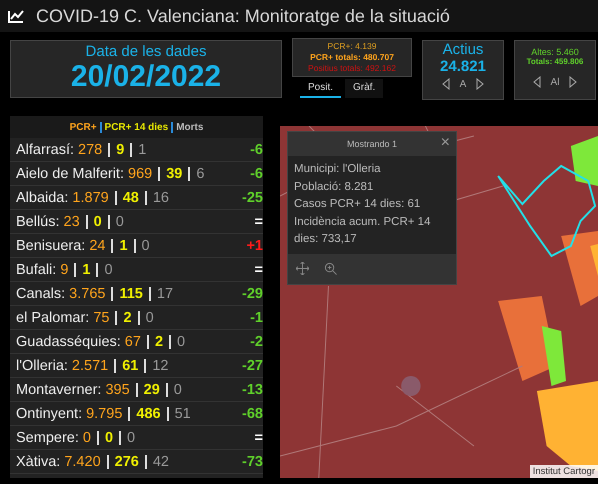  I want to click on change-value: -27, so click(252, 366).